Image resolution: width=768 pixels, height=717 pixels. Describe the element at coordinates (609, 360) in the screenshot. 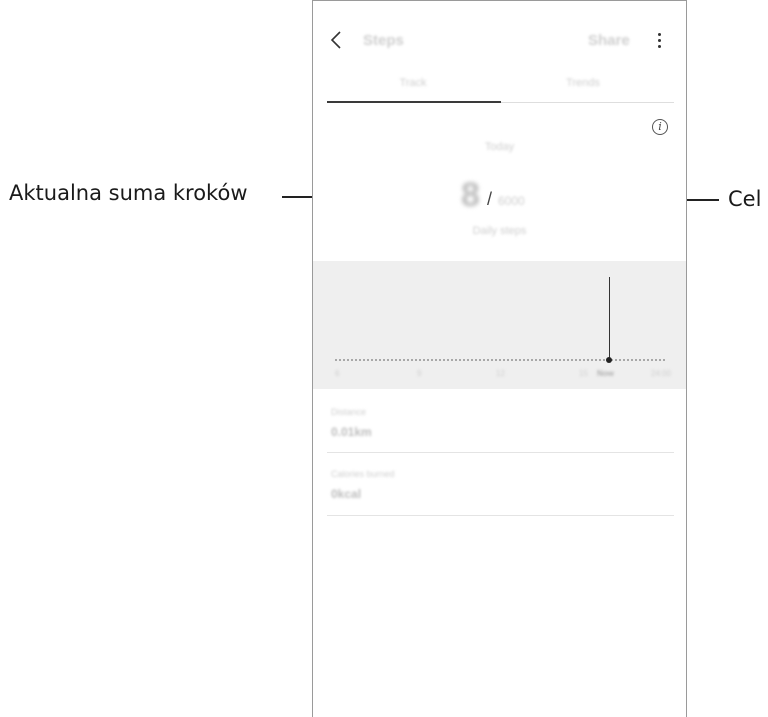

I see `graph-current-marker` at that location.